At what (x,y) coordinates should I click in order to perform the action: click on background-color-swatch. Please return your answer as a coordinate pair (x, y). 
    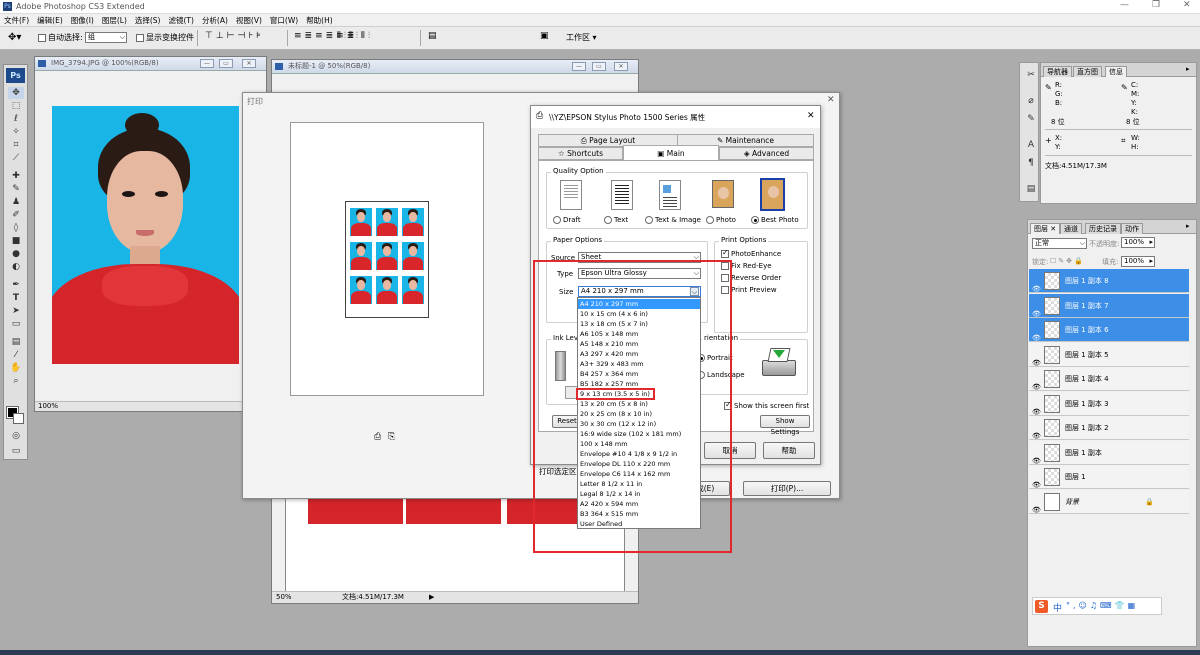
    Looking at the image, I should click on (18, 418).